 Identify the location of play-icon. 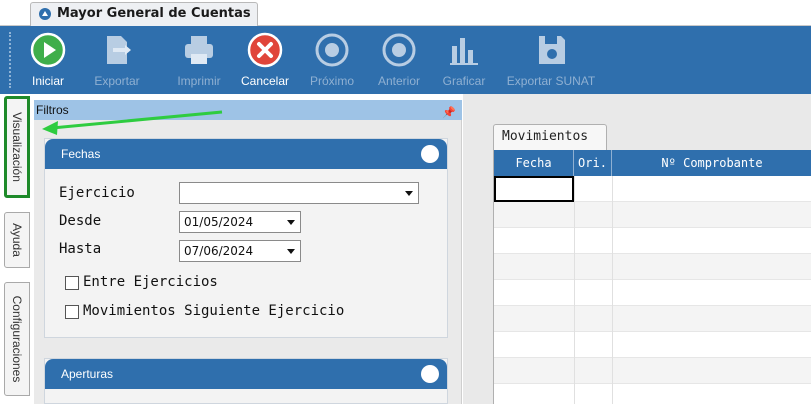
(48, 50).